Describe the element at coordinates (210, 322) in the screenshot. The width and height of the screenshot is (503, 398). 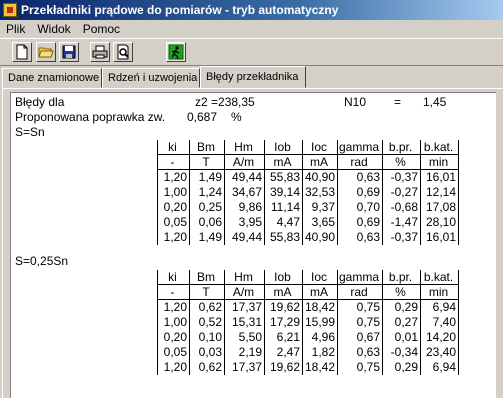
I see `table-cell: 0,52` at that location.